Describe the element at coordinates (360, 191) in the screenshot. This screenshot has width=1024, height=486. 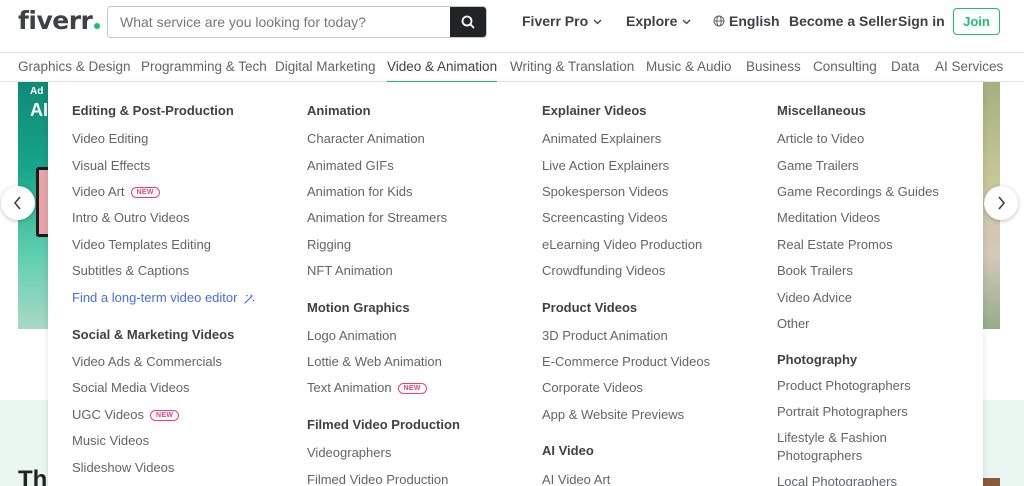
I see `subcategory-link: Animation for Kids` at that location.